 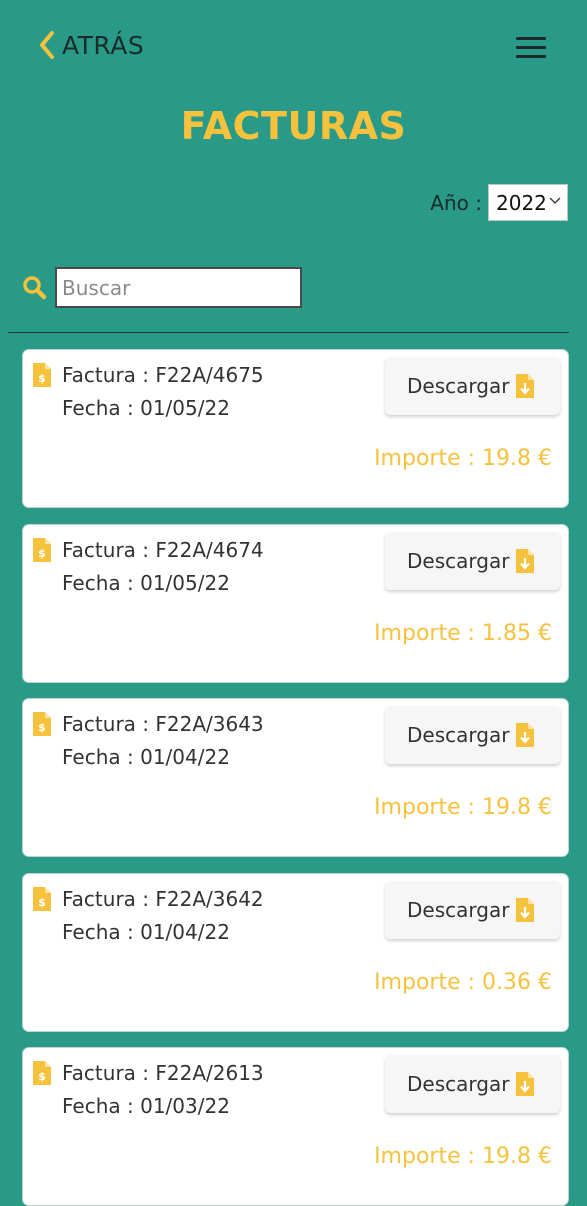 I want to click on invoice-number: Factura : F22A/4675, so click(x=163, y=375).